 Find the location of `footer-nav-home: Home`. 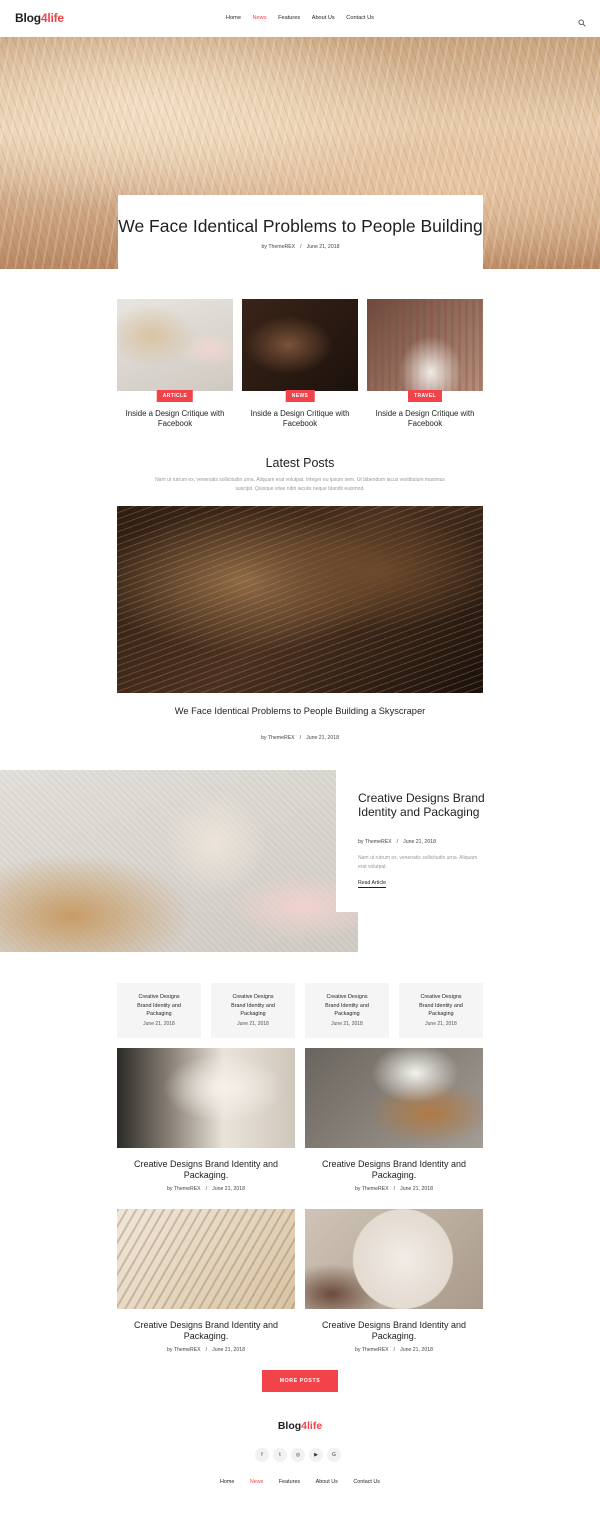

footer-nav-home: Home is located at coordinates (227, 1482).